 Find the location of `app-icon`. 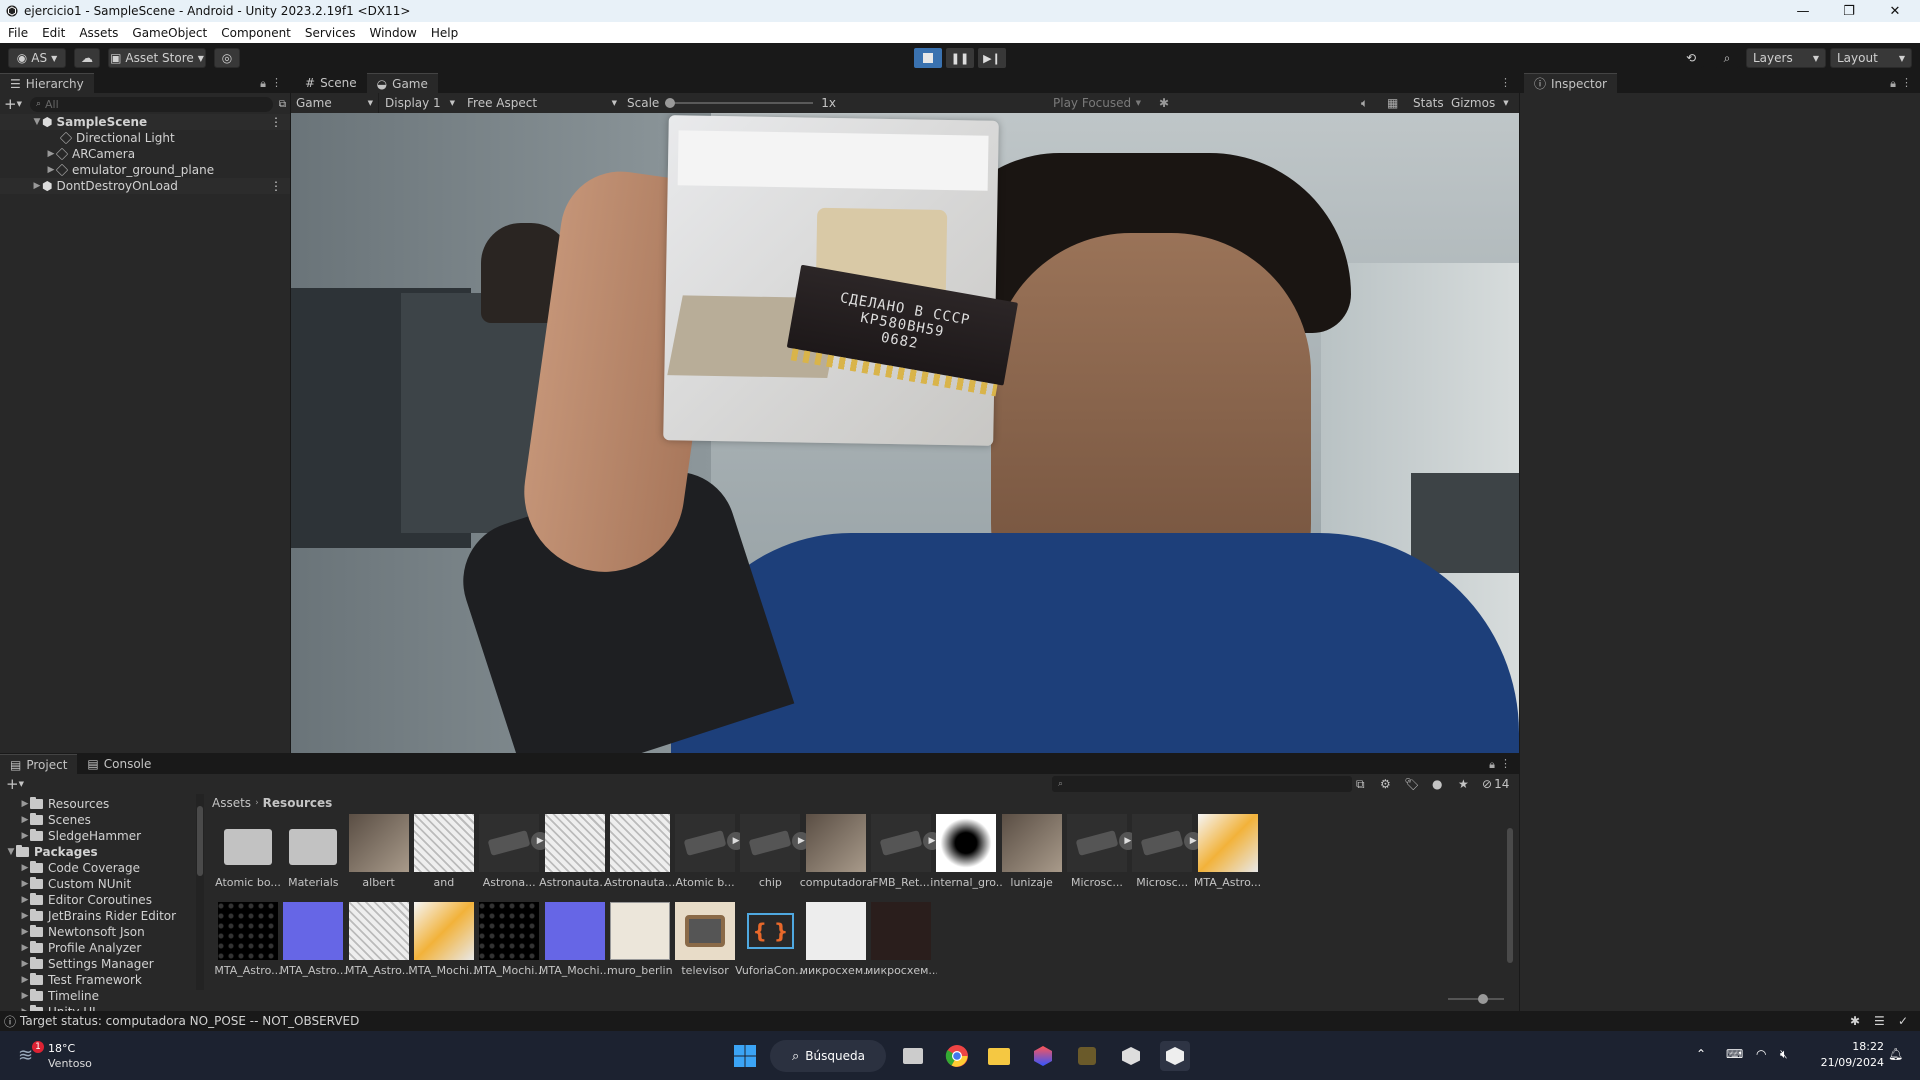

app-icon is located at coordinates (1087, 1056).